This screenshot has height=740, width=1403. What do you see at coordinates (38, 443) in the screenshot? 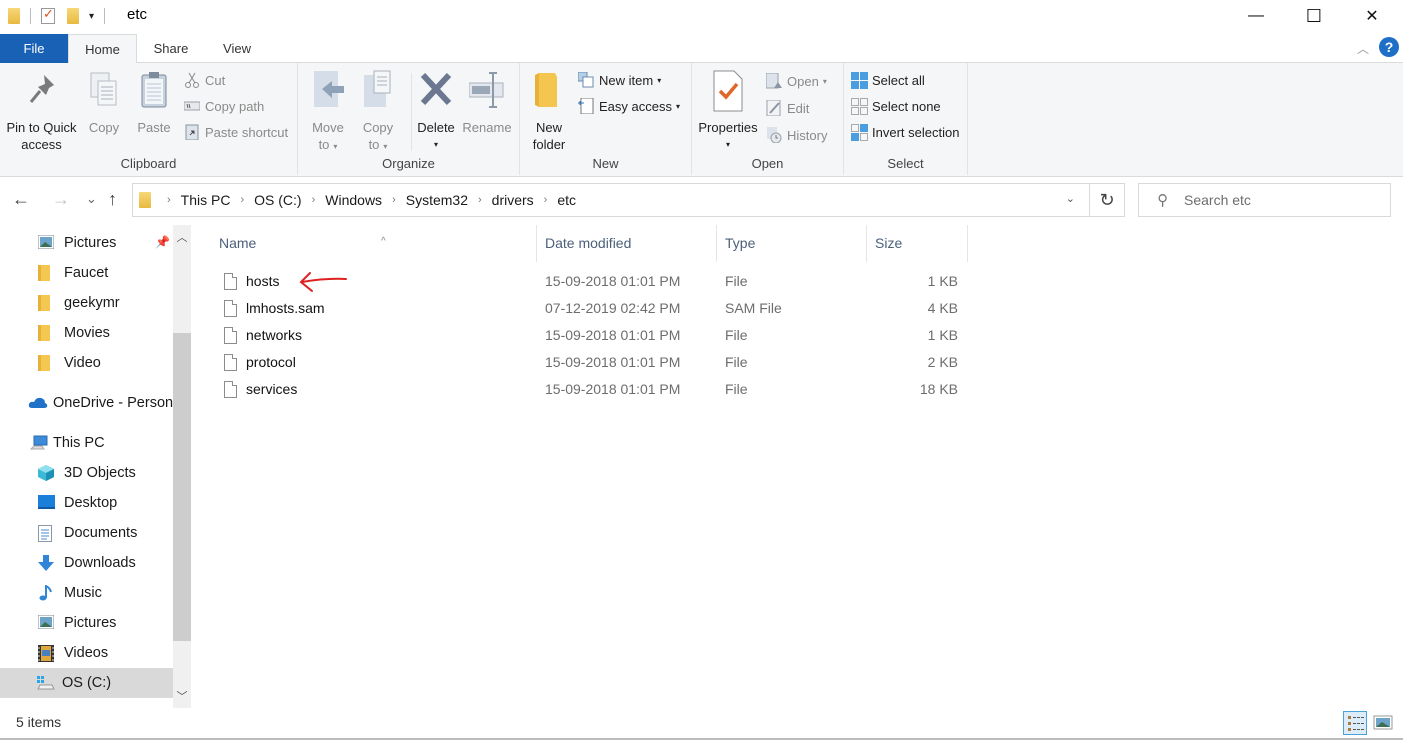
I see `this-pc-icon` at bounding box center [38, 443].